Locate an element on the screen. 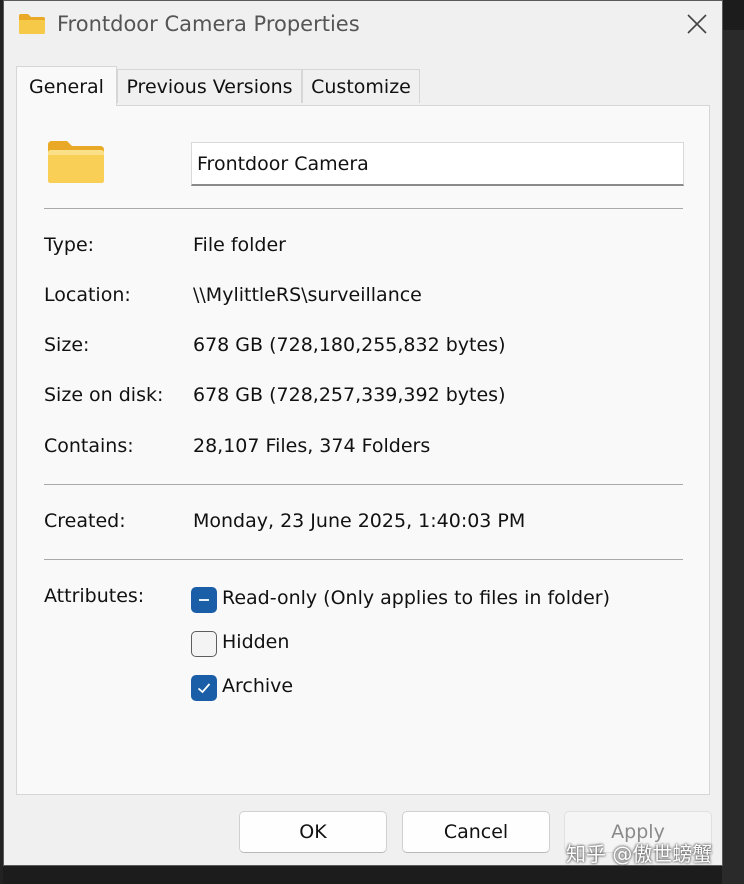 The height and width of the screenshot is (884, 744). ok-button: OK is located at coordinates (313, 832).